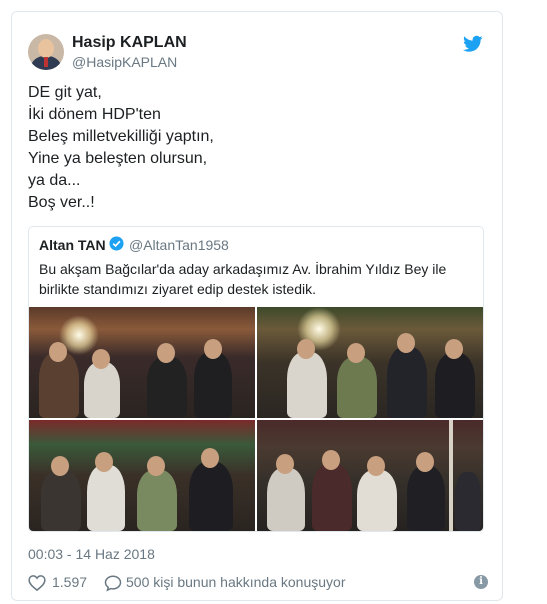 Image resolution: width=547 pixels, height=604 pixels. What do you see at coordinates (473, 44) in the screenshot?
I see `twitter-bird-icon` at bounding box center [473, 44].